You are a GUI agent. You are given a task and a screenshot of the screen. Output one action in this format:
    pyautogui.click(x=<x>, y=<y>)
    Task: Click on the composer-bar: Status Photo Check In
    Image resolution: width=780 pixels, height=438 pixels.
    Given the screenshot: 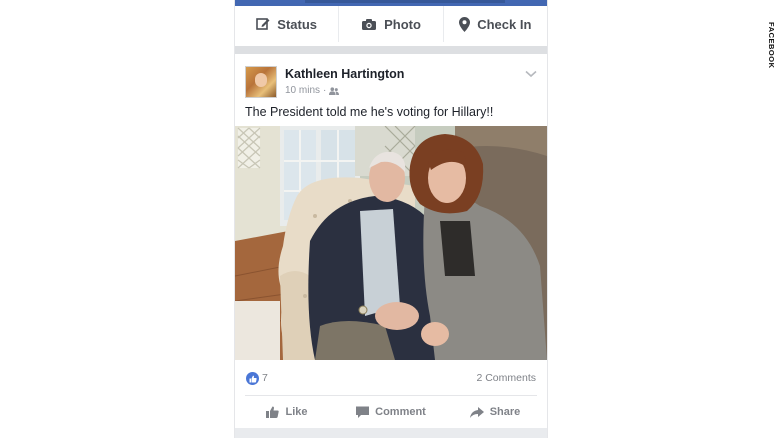 What is the action you would take?
    pyautogui.click(x=391, y=24)
    